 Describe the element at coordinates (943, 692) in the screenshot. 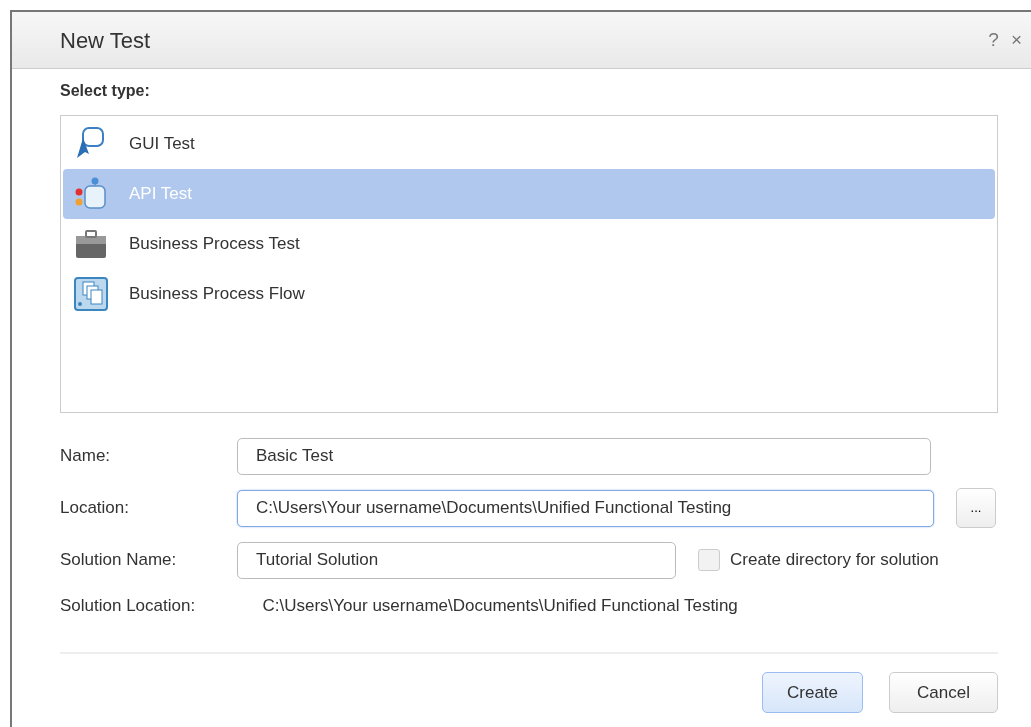

I see `cancel-button: Cancel` at that location.